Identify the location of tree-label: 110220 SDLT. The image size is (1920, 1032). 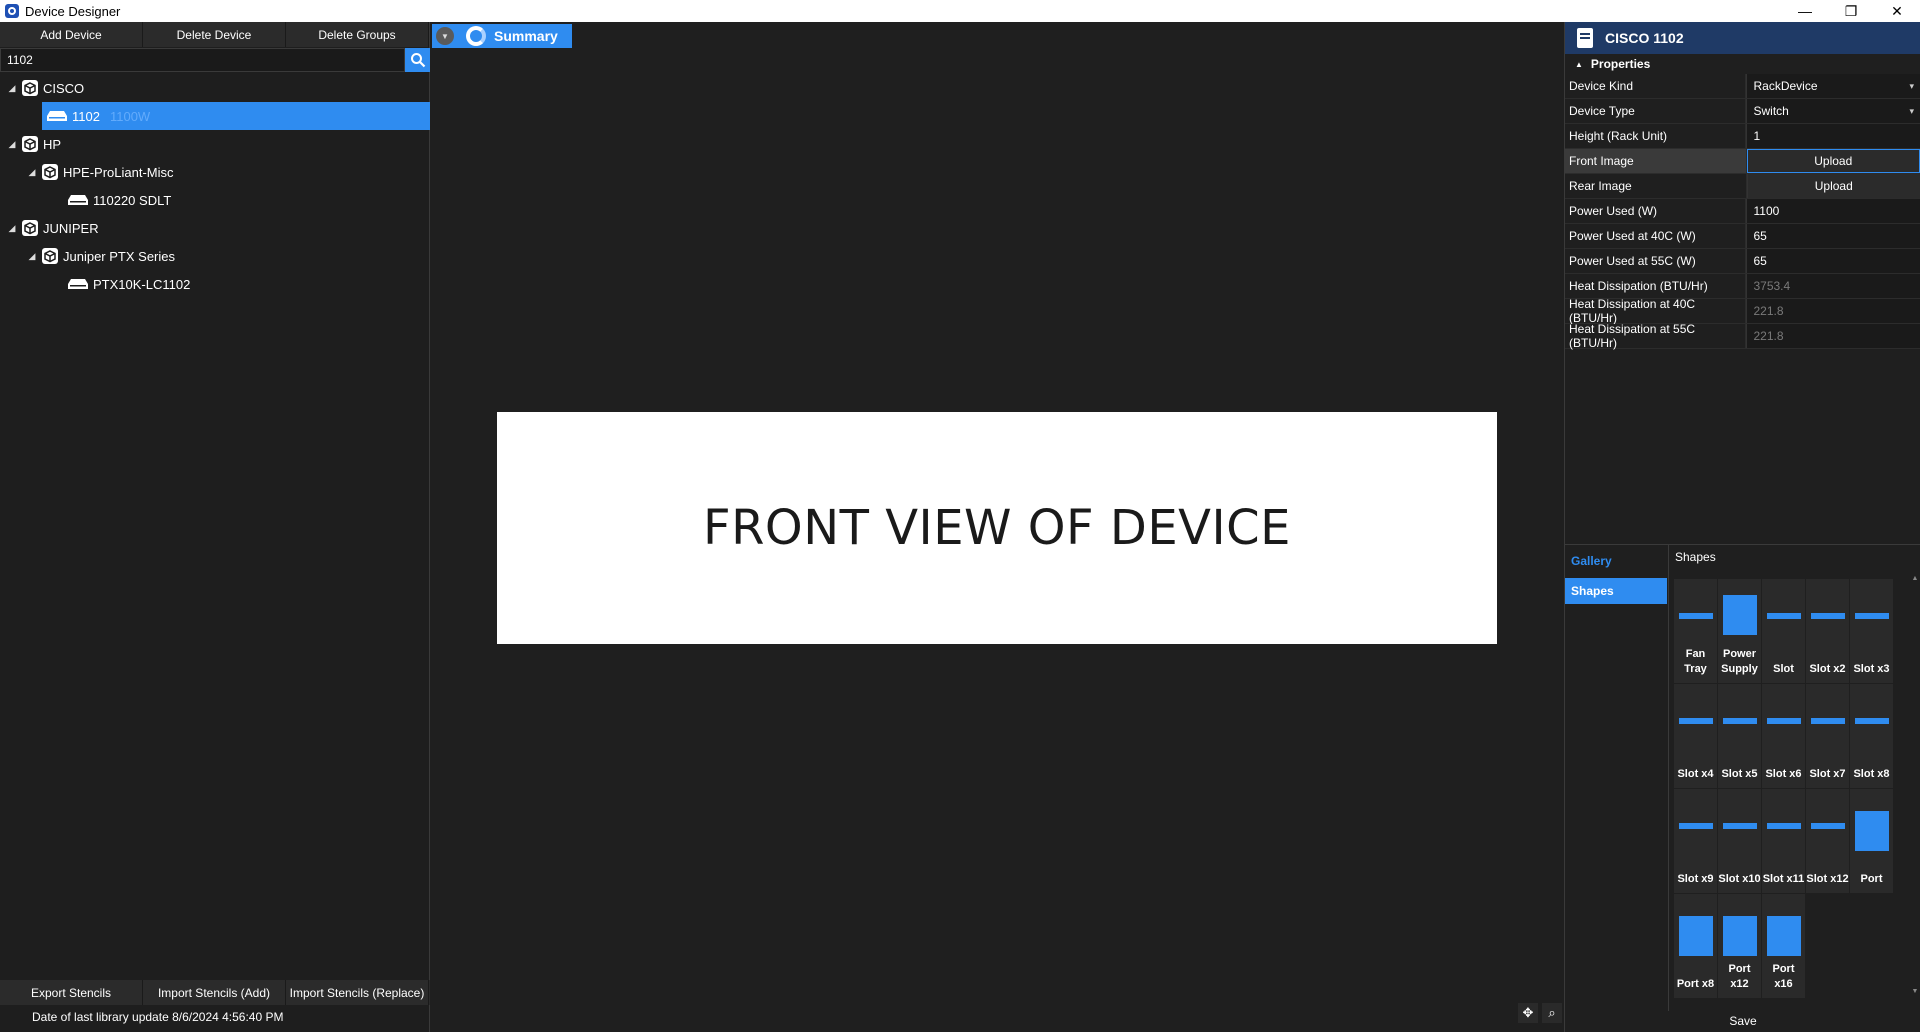
(132, 200).